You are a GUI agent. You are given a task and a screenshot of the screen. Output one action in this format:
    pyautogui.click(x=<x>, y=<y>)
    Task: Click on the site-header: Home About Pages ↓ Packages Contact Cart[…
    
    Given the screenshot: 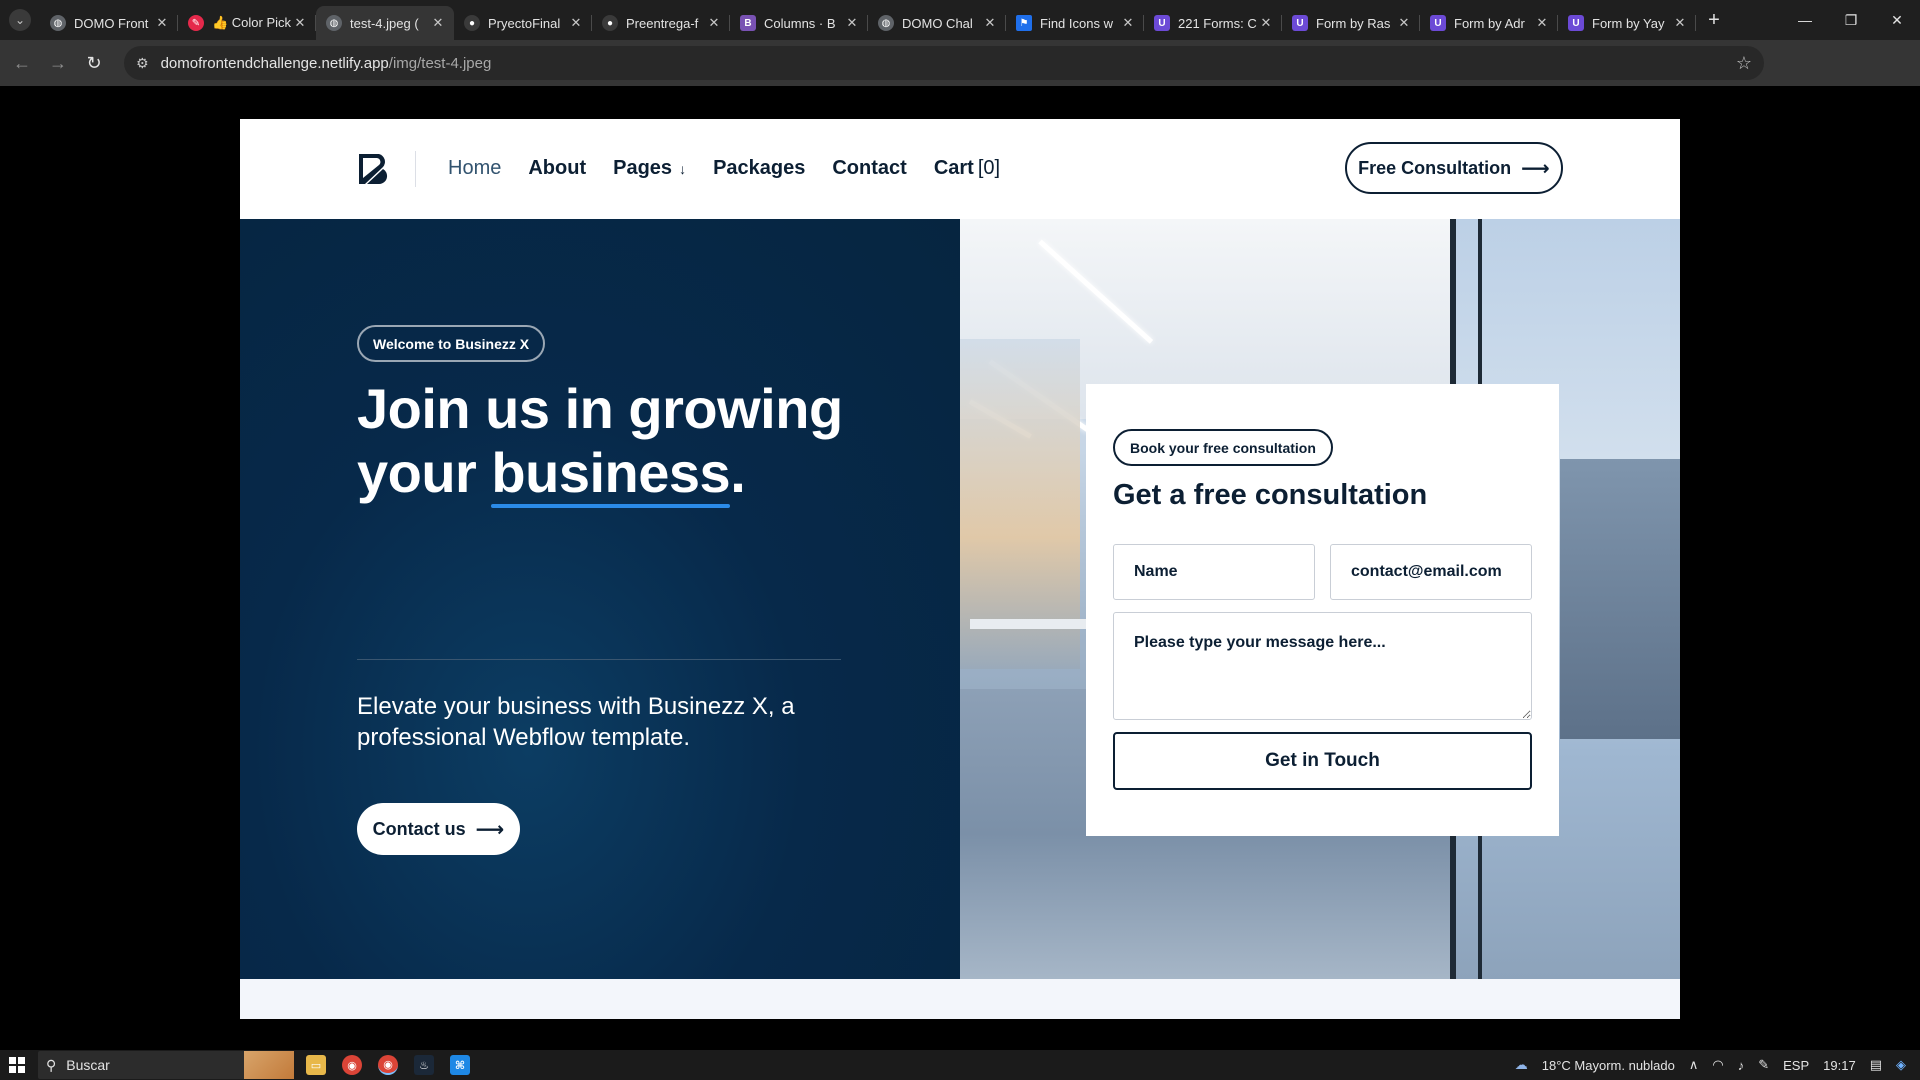 What is the action you would take?
    pyautogui.click(x=960, y=169)
    